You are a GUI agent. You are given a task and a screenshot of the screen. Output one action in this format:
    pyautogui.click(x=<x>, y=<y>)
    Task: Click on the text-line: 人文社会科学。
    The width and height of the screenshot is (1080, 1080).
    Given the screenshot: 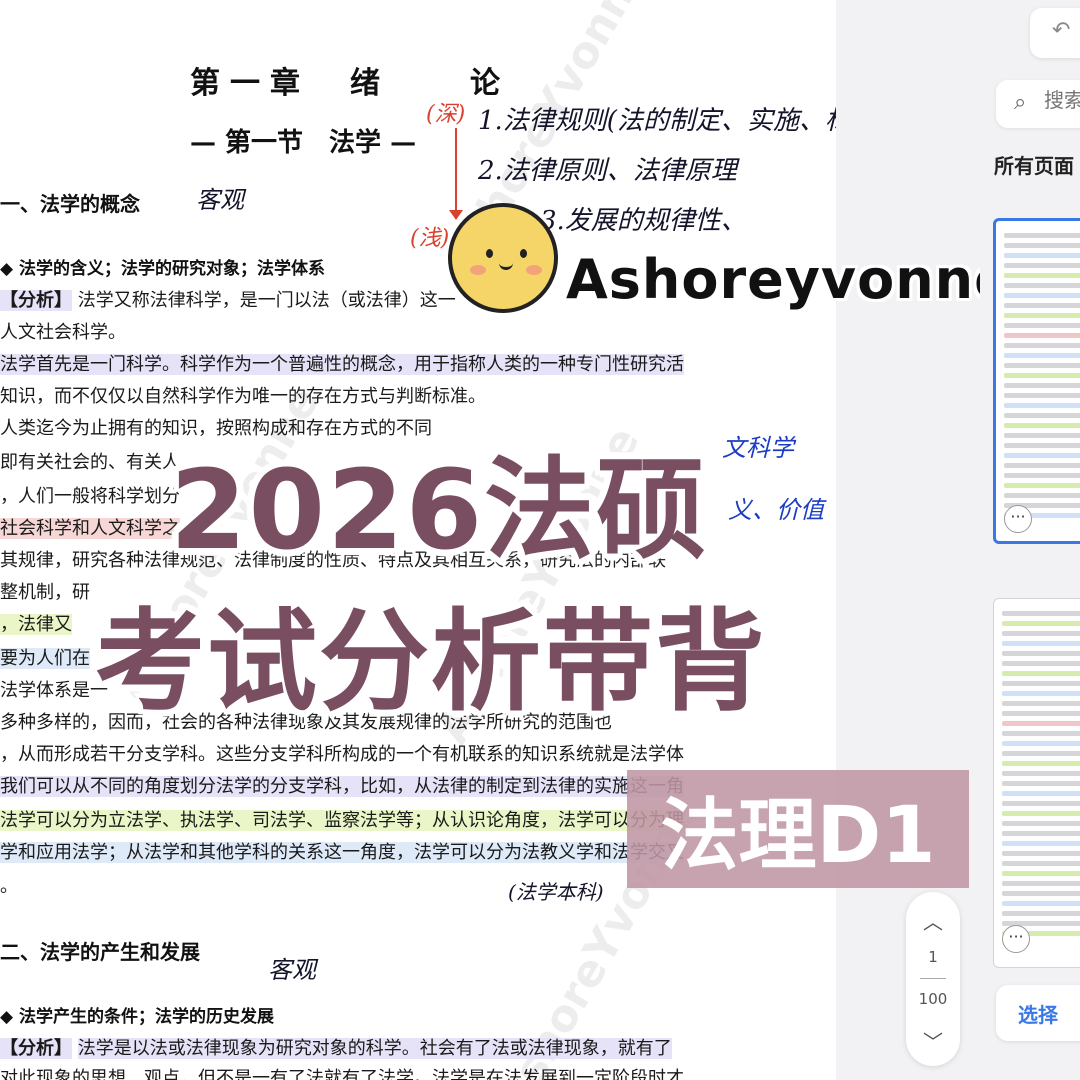 What is the action you would take?
    pyautogui.click(x=63, y=332)
    